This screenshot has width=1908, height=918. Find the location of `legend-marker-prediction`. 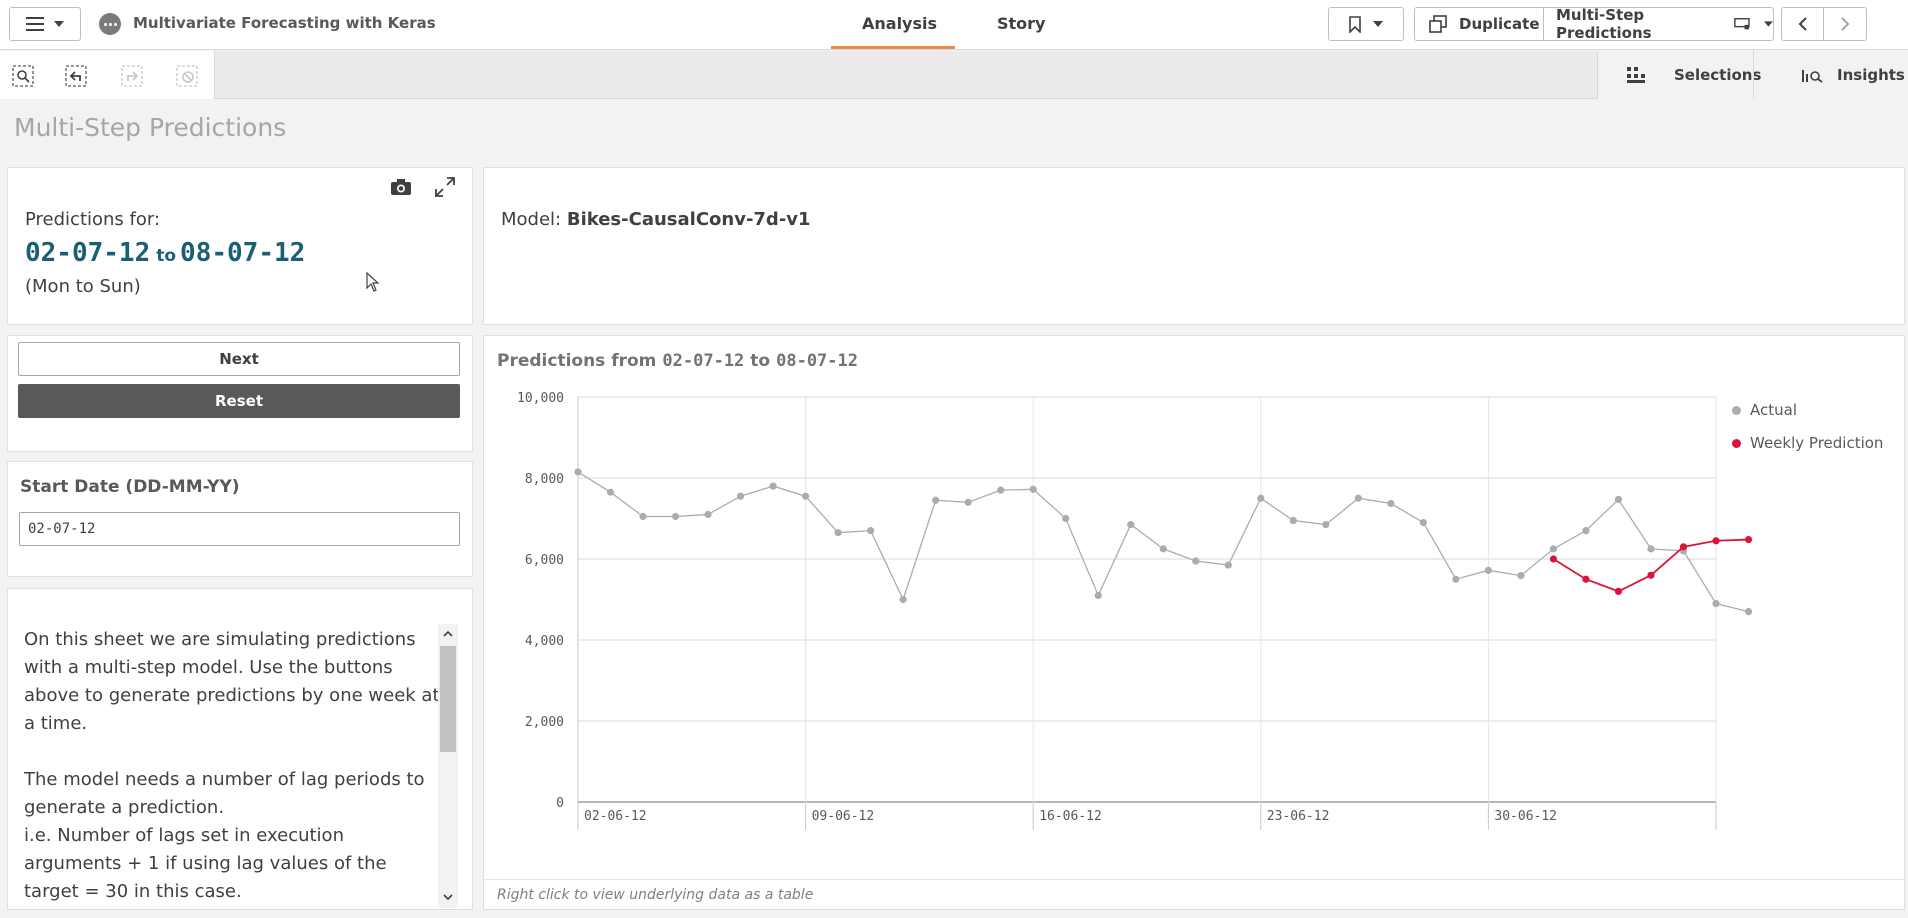

legend-marker-prediction is located at coordinates (1736, 443).